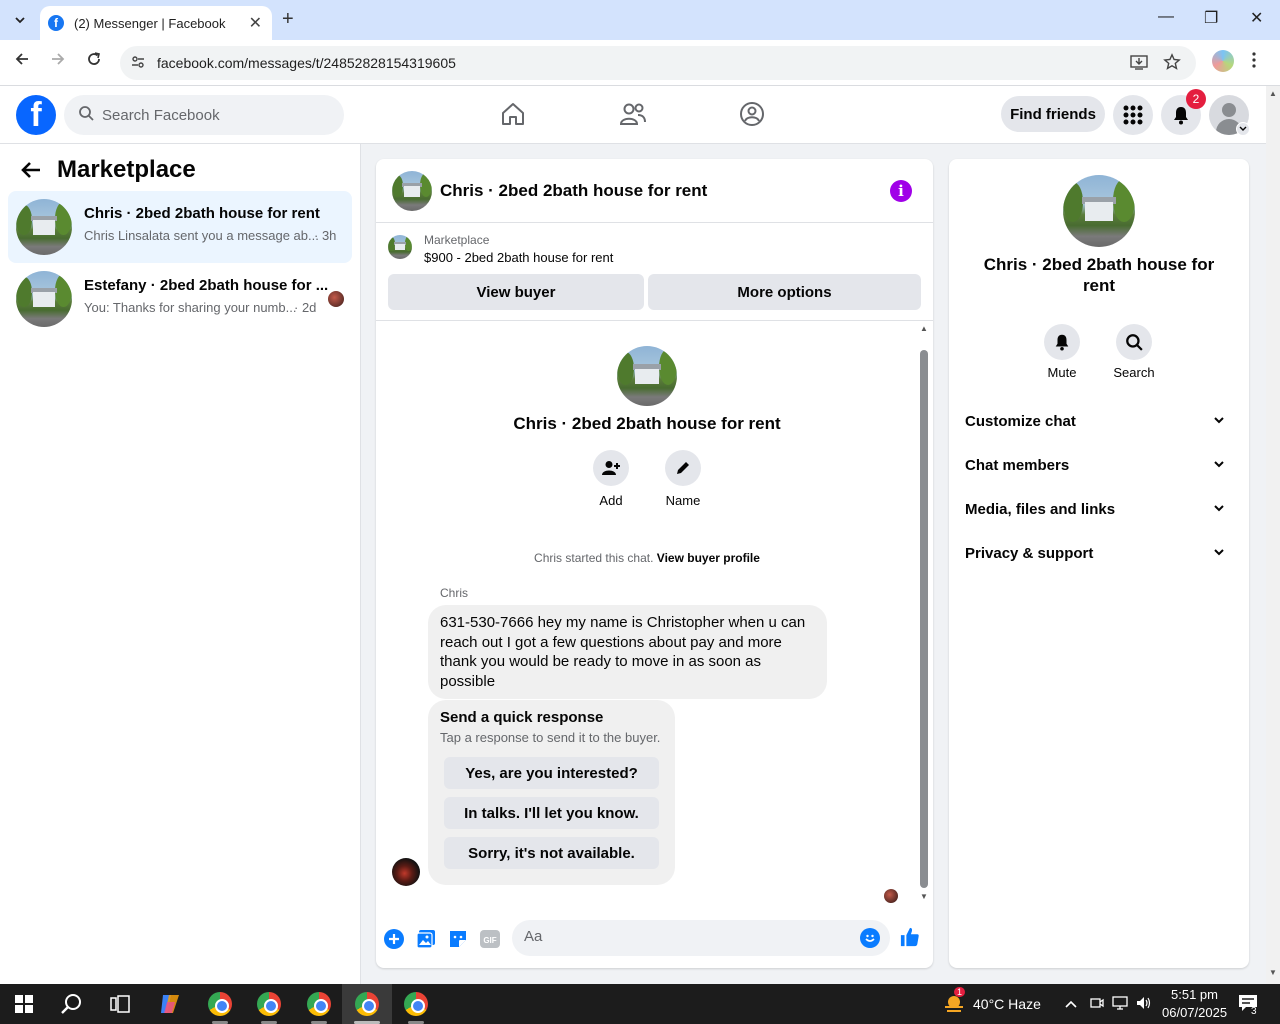 The width and height of the screenshot is (1280, 1024). I want to click on add-person-icon, so click(611, 468).